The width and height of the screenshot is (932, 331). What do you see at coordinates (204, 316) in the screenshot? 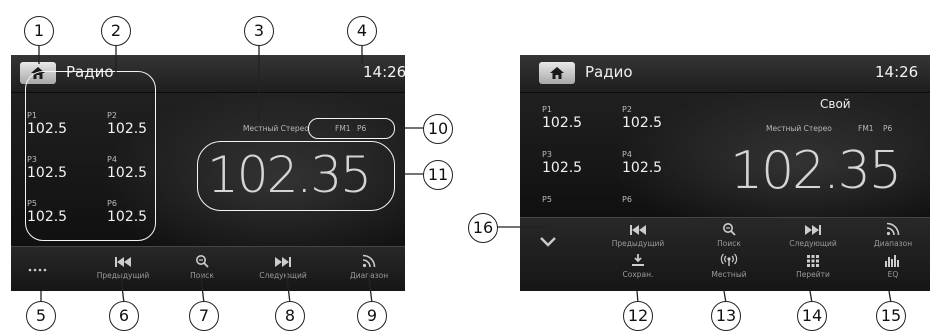
I see `callout-marker: 7` at bounding box center [204, 316].